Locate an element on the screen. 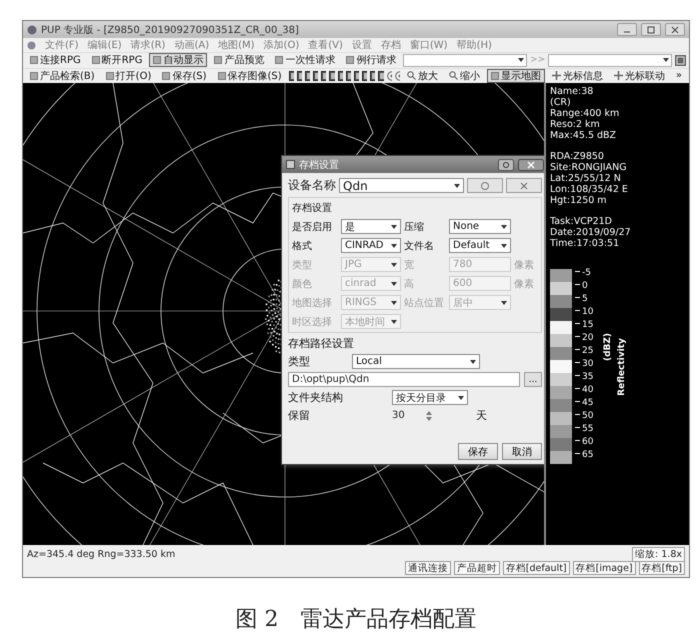 The width and height of the screenshot is (700, 642). scale-tick-label: -5 is located at coordinates (586, 274).